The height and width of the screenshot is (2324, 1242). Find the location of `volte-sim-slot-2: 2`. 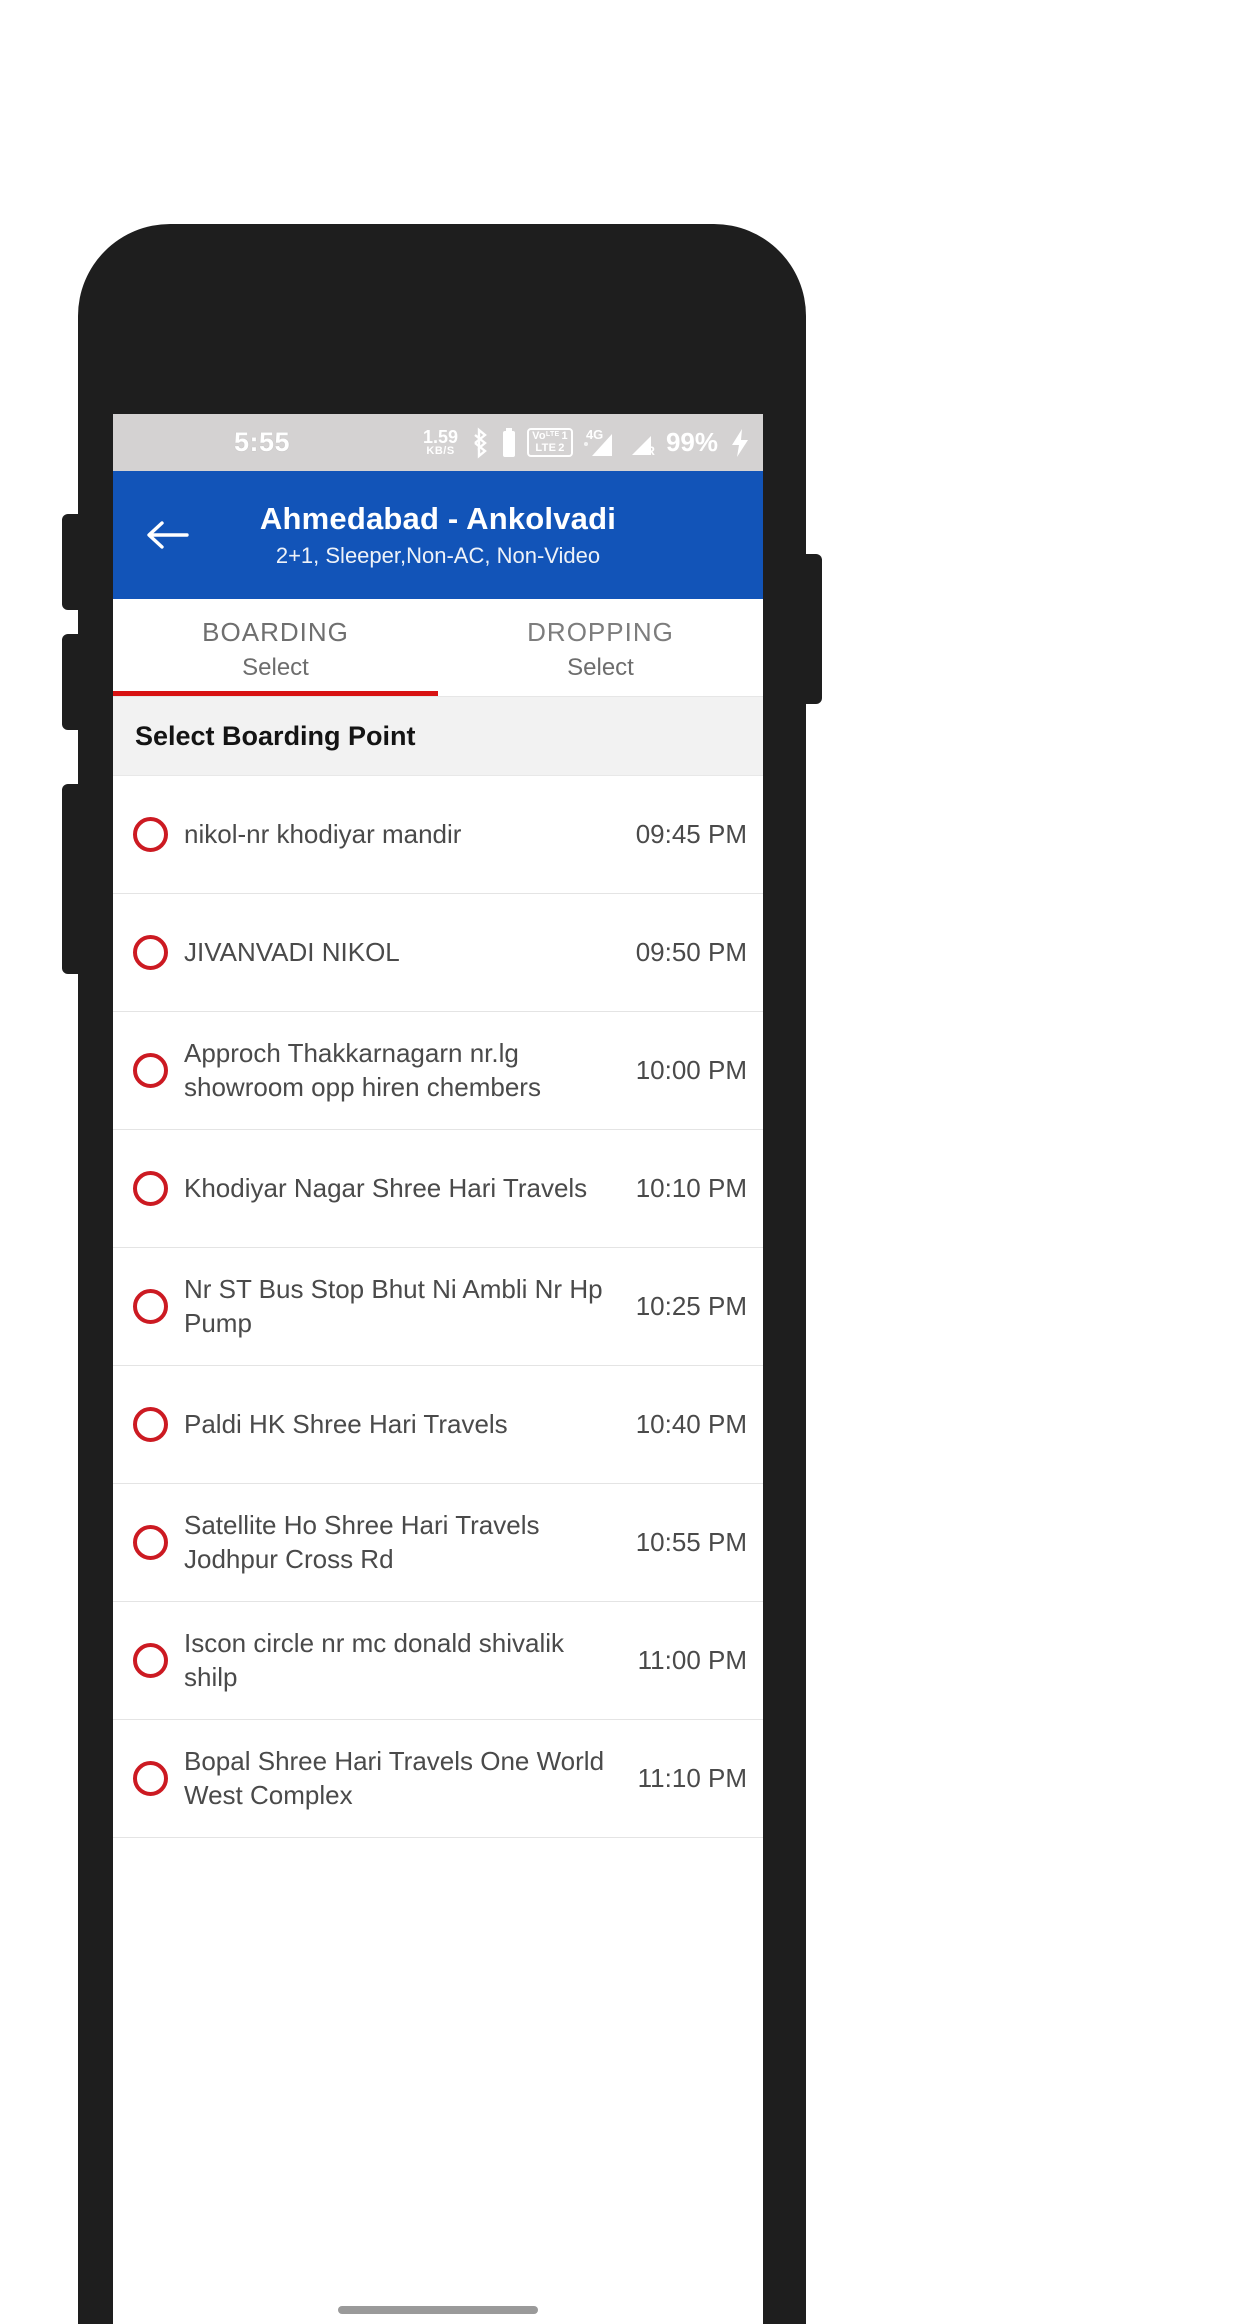

volte-sim-slot-2: 2 is located at coordinates (561, 447).